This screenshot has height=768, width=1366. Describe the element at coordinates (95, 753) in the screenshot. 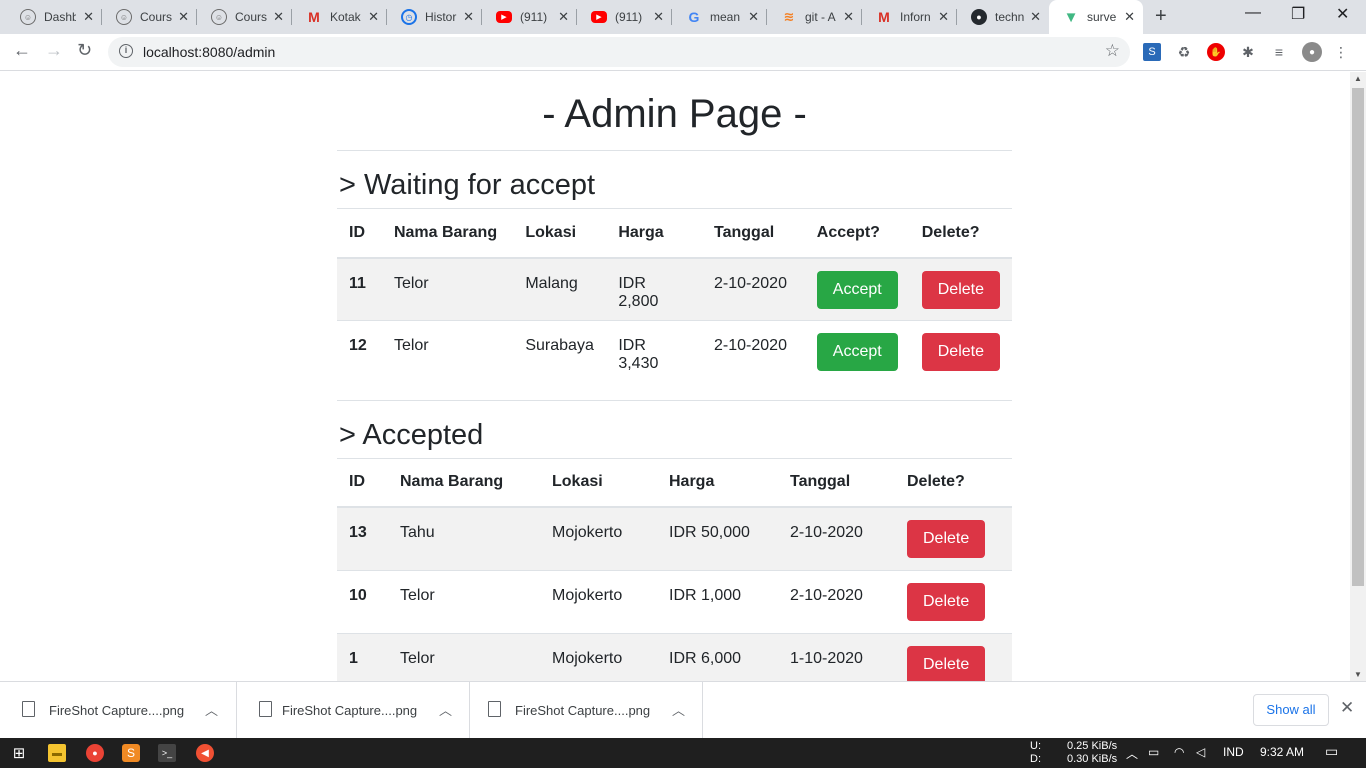

I see `chrome-icon: ●` at that location.